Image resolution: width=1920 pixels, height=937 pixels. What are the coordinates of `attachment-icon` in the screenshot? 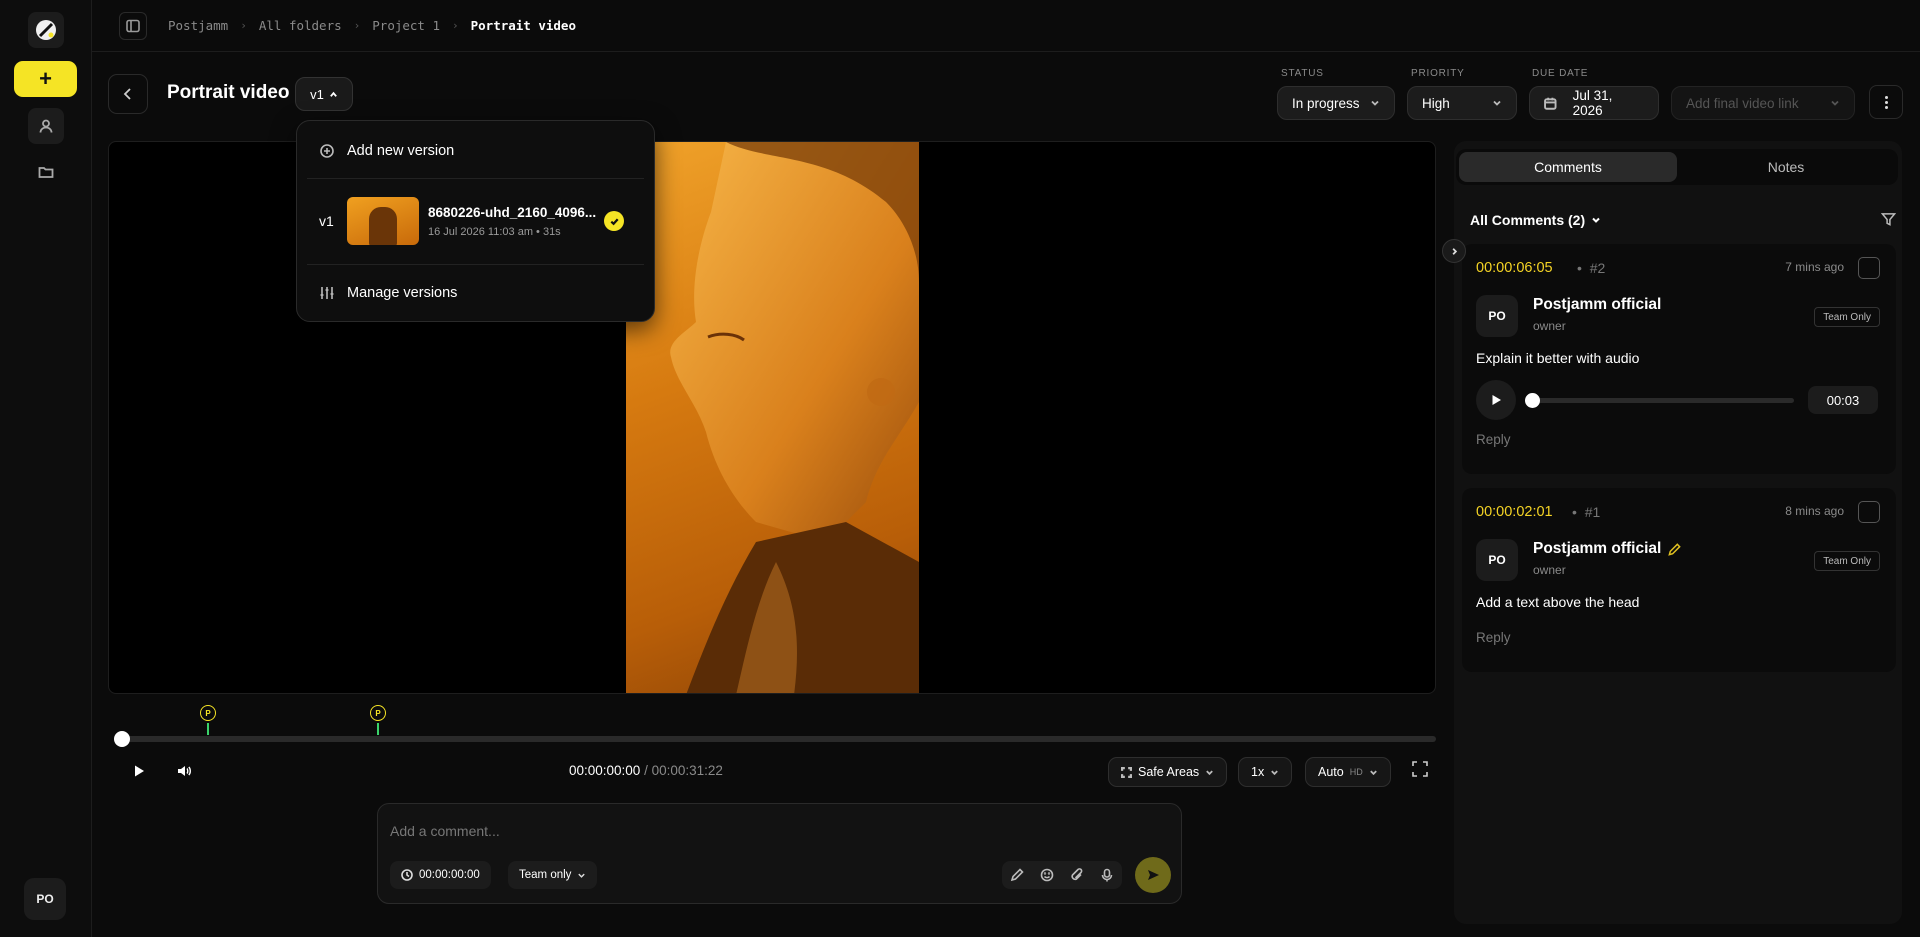 It's located at (1077, 875).